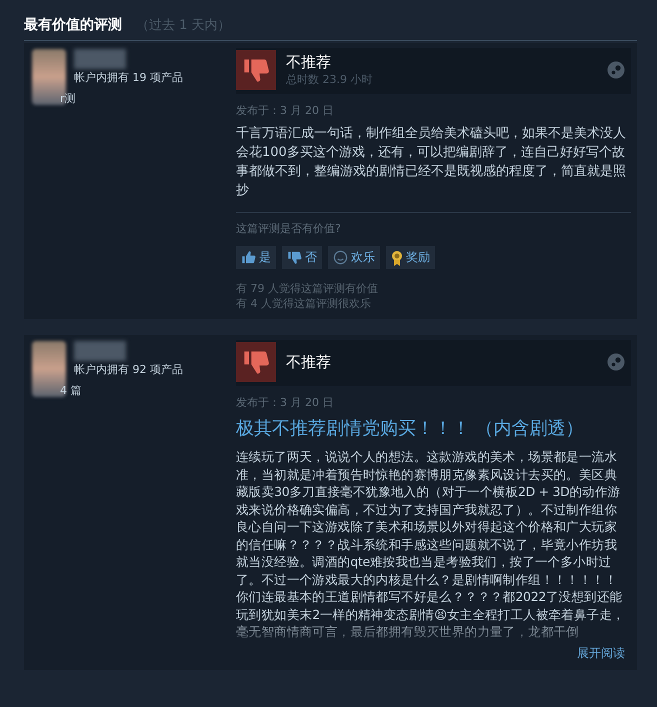 The height and width of the screenshot is (707, 657). Describe the element at coordinates (128, 77) in the screenshot. I see `product-count: 帐户内拥有 19 项产品` at that location.